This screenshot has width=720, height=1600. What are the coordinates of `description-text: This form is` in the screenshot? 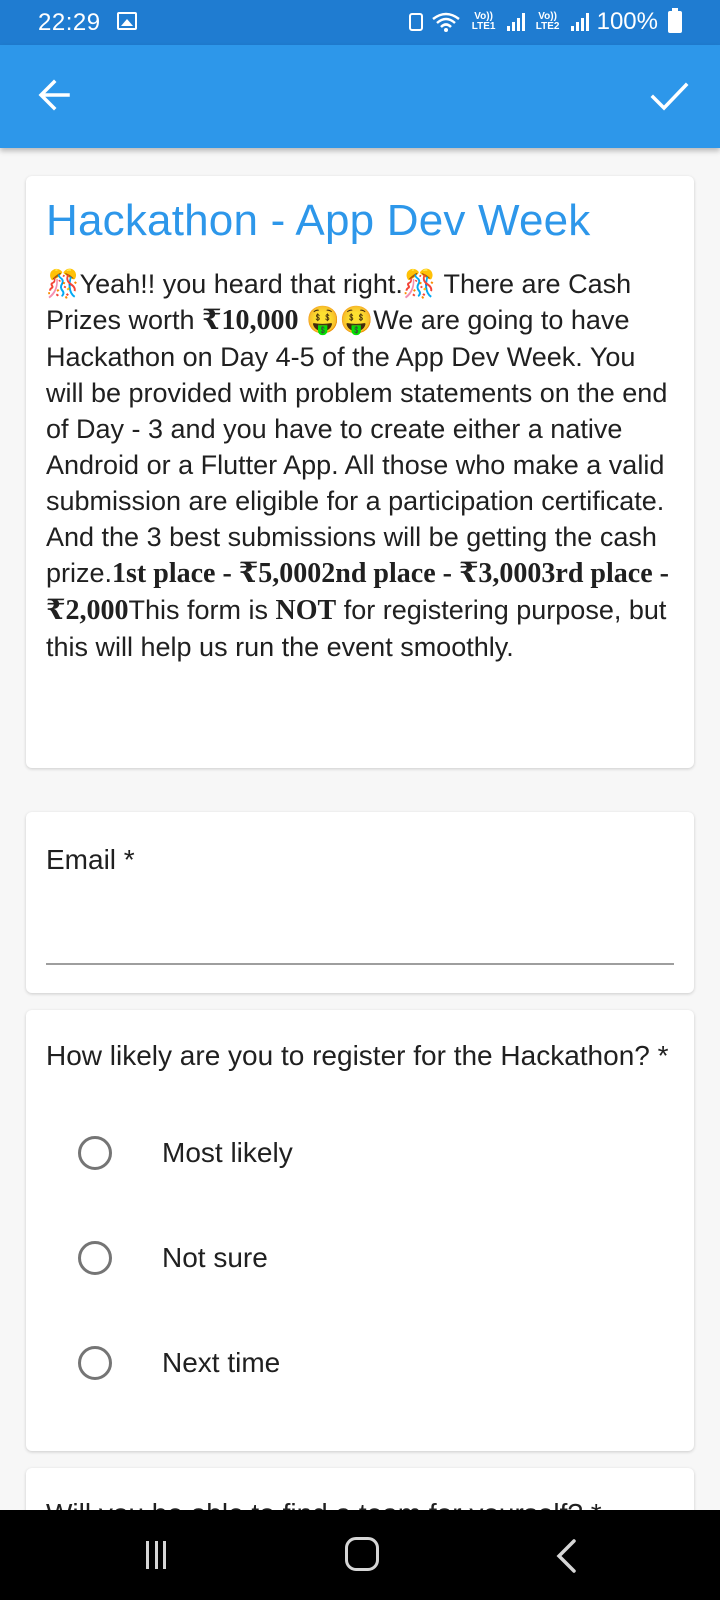 It's located at (202, 610).